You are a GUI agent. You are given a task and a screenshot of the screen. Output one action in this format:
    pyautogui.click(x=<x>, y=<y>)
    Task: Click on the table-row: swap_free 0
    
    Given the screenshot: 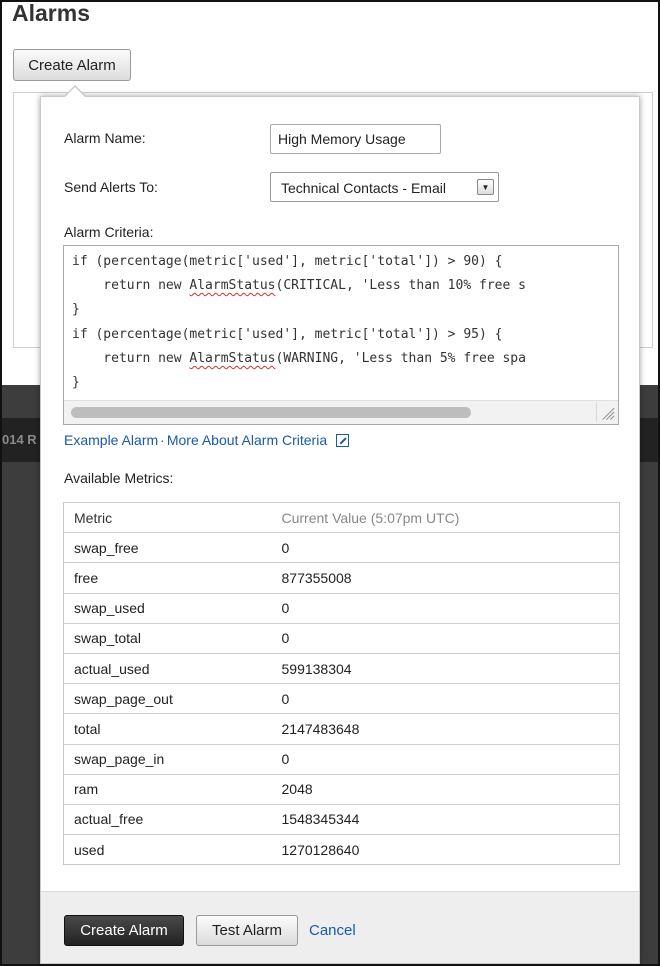 What is the action you would take?
    pyautogui.click(x=341, y=547)
    